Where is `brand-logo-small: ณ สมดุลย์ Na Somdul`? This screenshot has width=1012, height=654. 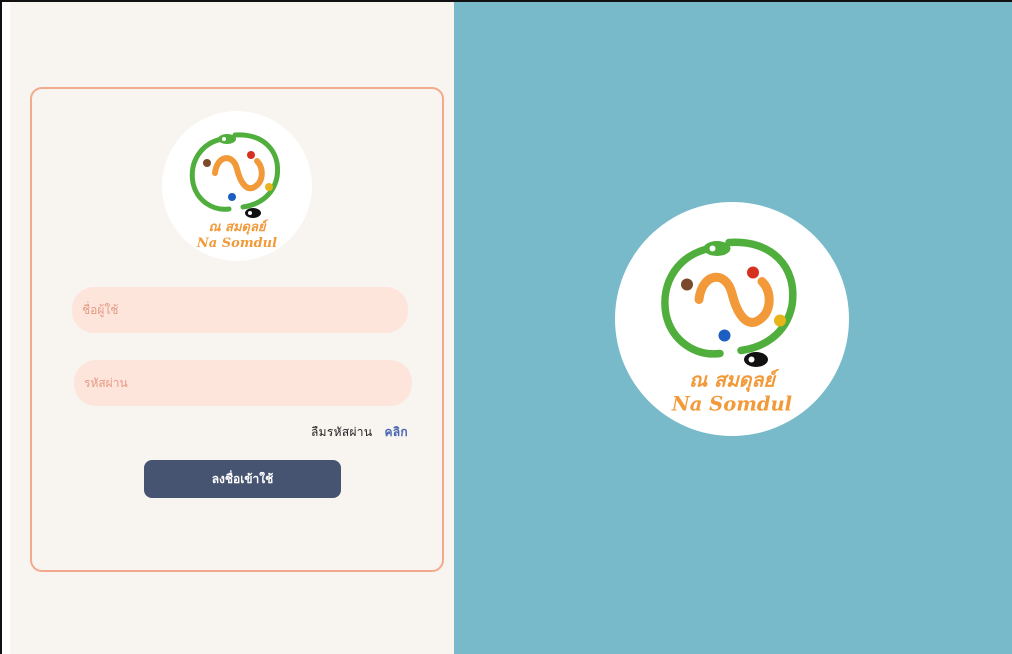 brand-logo-small: ณ สมดุลย์ Na Somdul is located at coordinates (237, 186).